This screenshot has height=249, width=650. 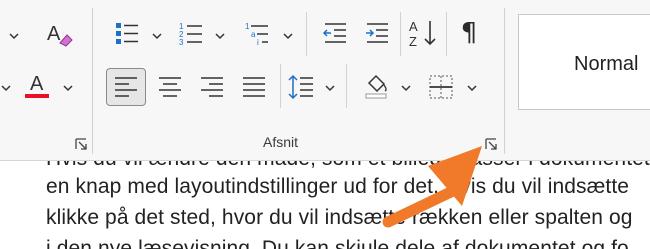 I want to click on align-left-icon, so click(x=126, y=87).